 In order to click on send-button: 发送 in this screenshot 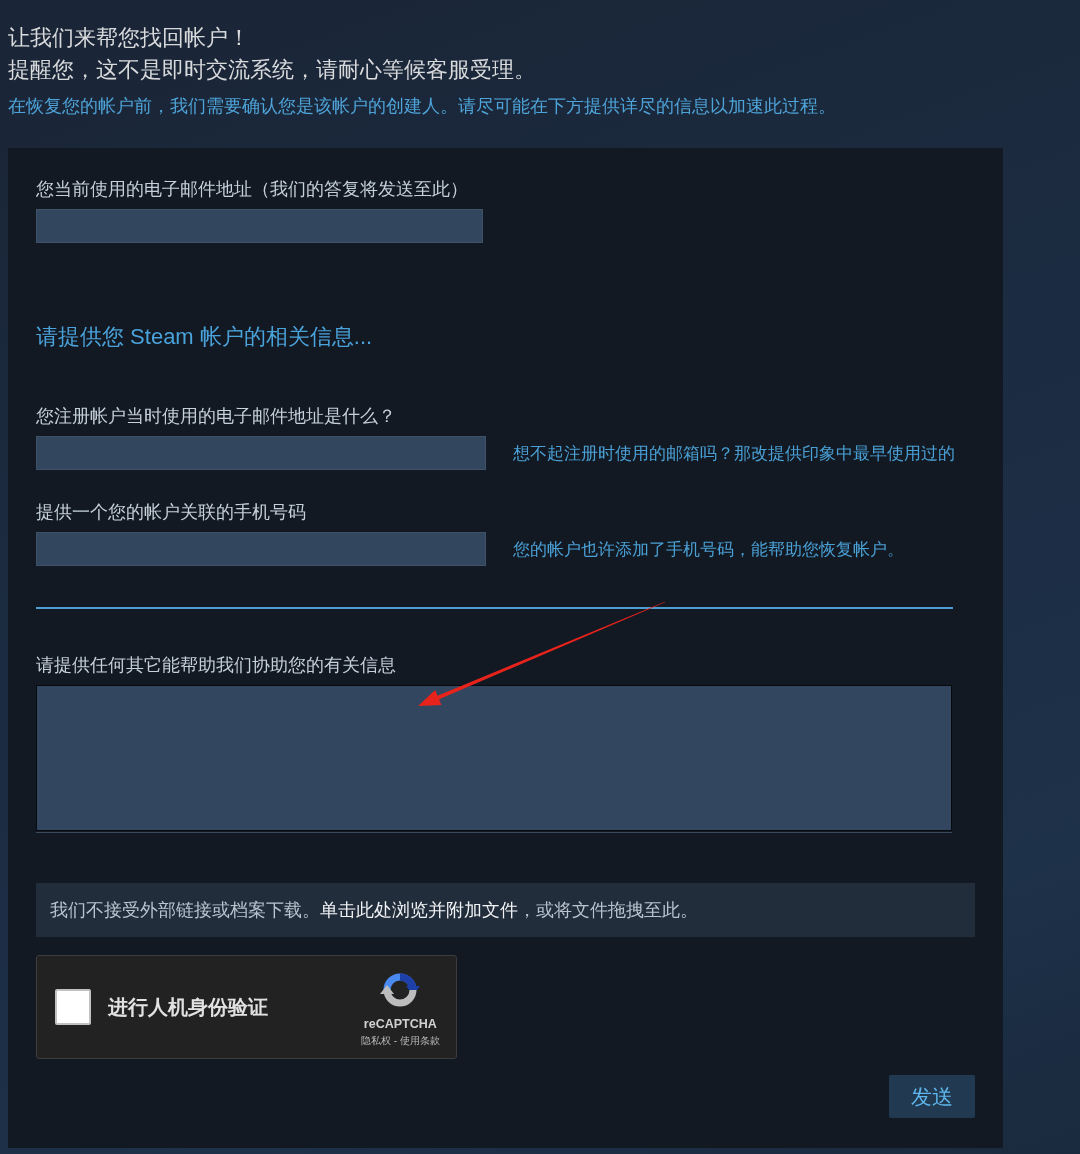, I will do `click(932, 1096)`.